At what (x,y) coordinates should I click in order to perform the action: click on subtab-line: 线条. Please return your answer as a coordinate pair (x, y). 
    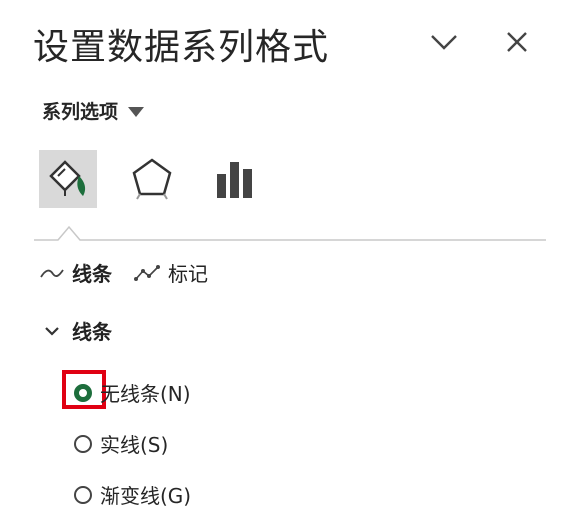
    Looking at the image, I should click on (76, 272).